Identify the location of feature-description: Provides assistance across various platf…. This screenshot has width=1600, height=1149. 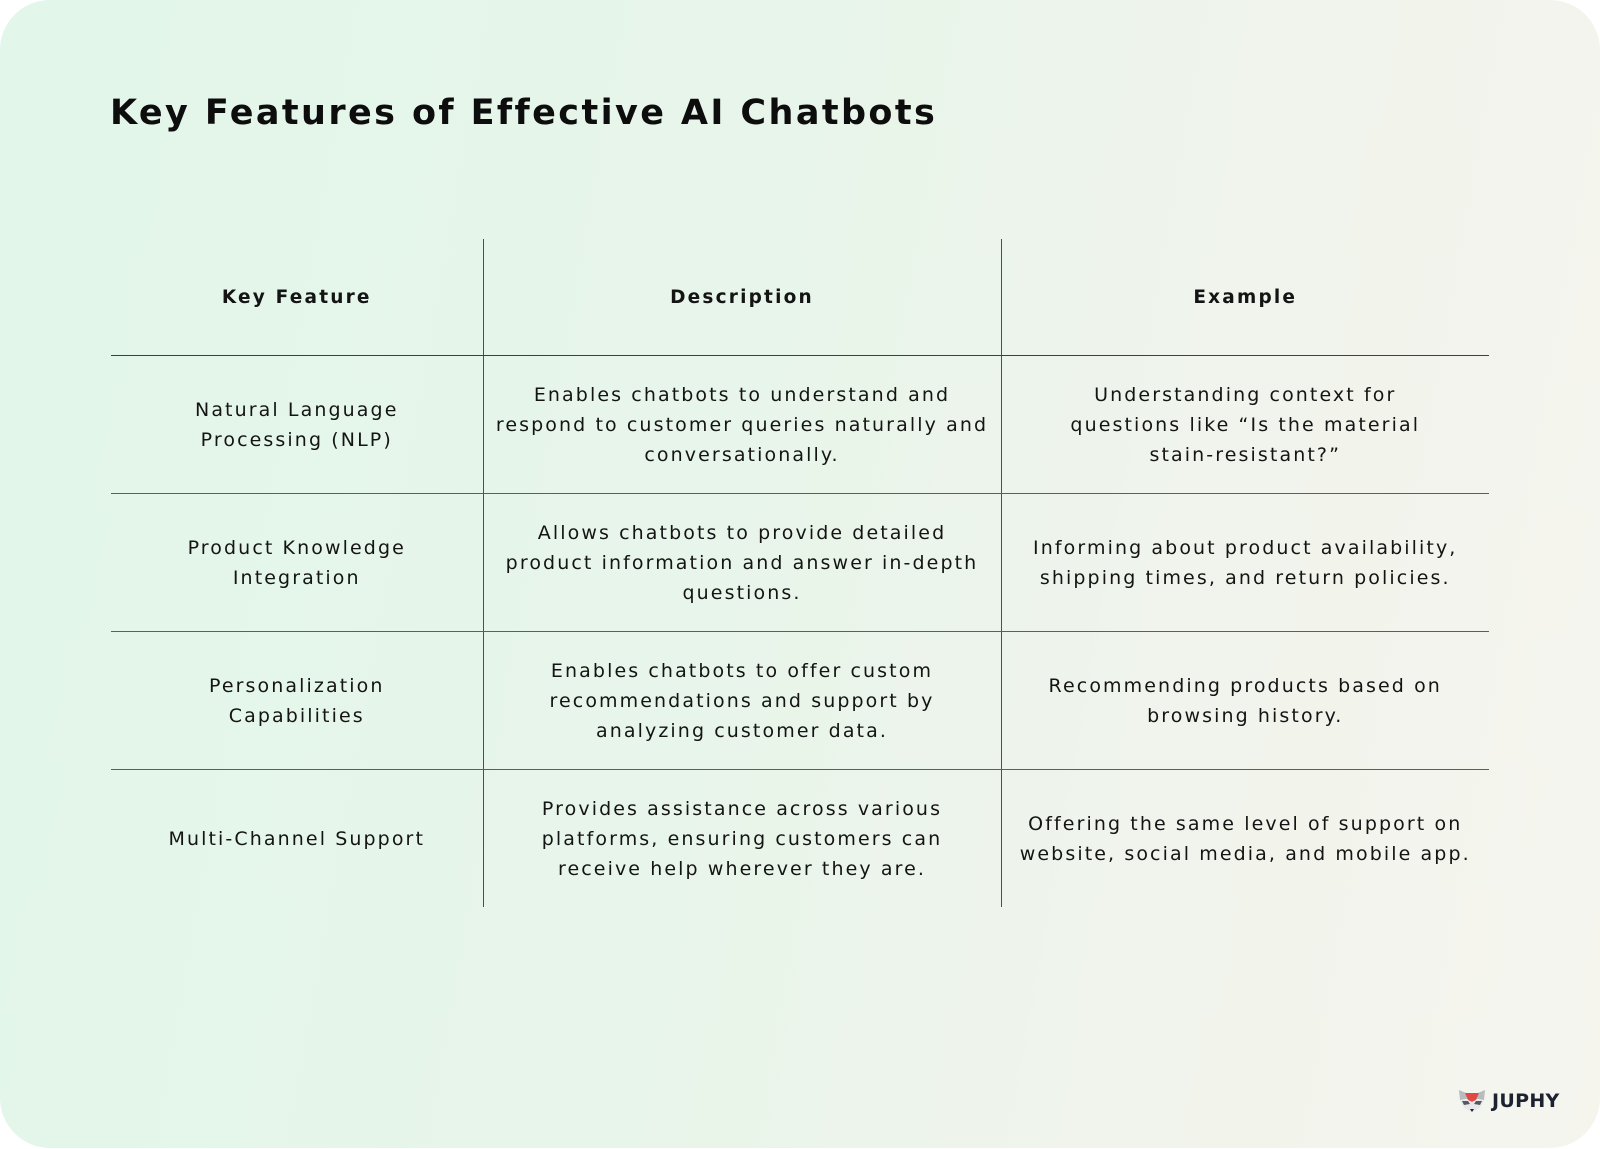
(742, 838).